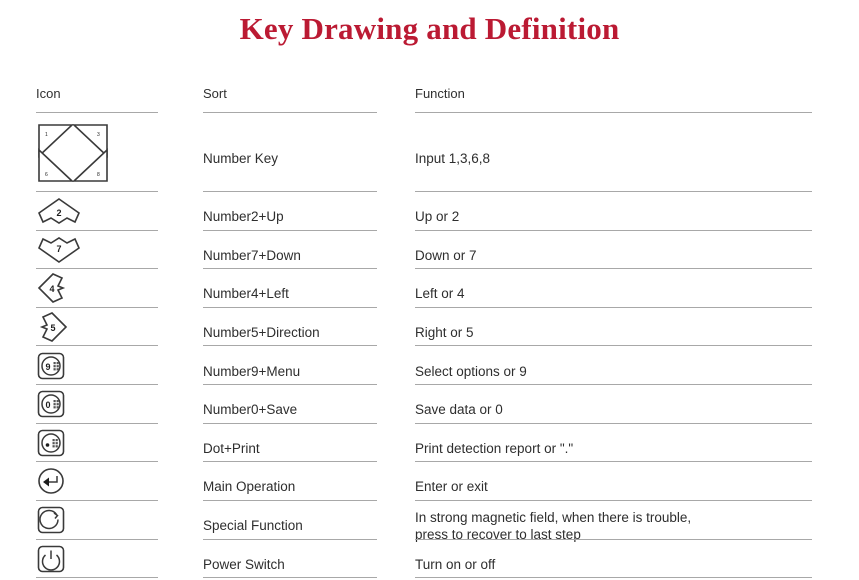 This screenshot has width=859, height=580. What do you see at coordinates (261, 333) in the screenshot?
I see `sort-label: Number5+Direction` at bounding box center [261, 333].